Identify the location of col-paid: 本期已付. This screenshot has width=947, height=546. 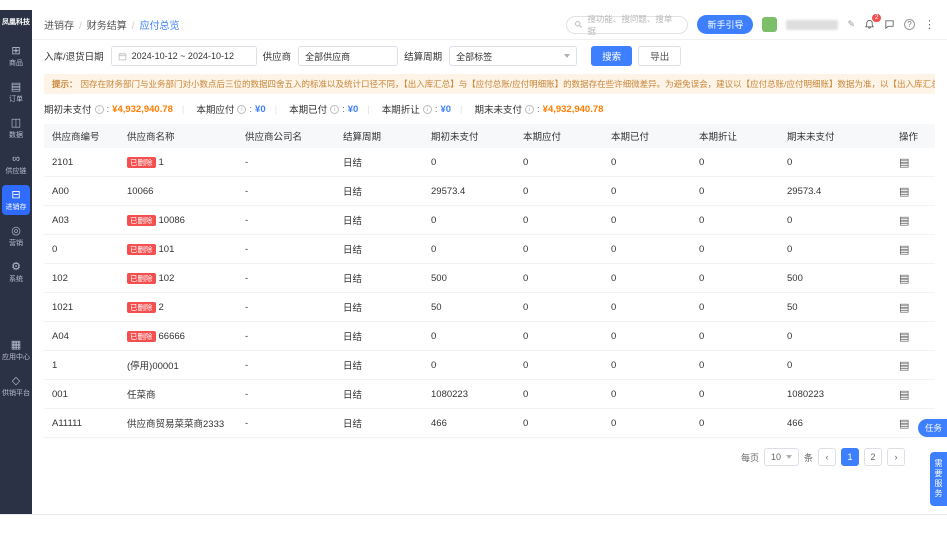
(630, 137).